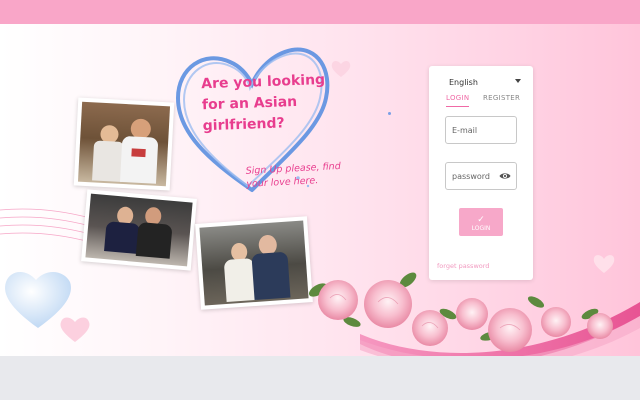 The height and width of the screenshot is (400, 640). What do you see at coordinates (458, 100) in the screenshot?
I see `tab-login: LOGIN` at bounding box center [458, 100].